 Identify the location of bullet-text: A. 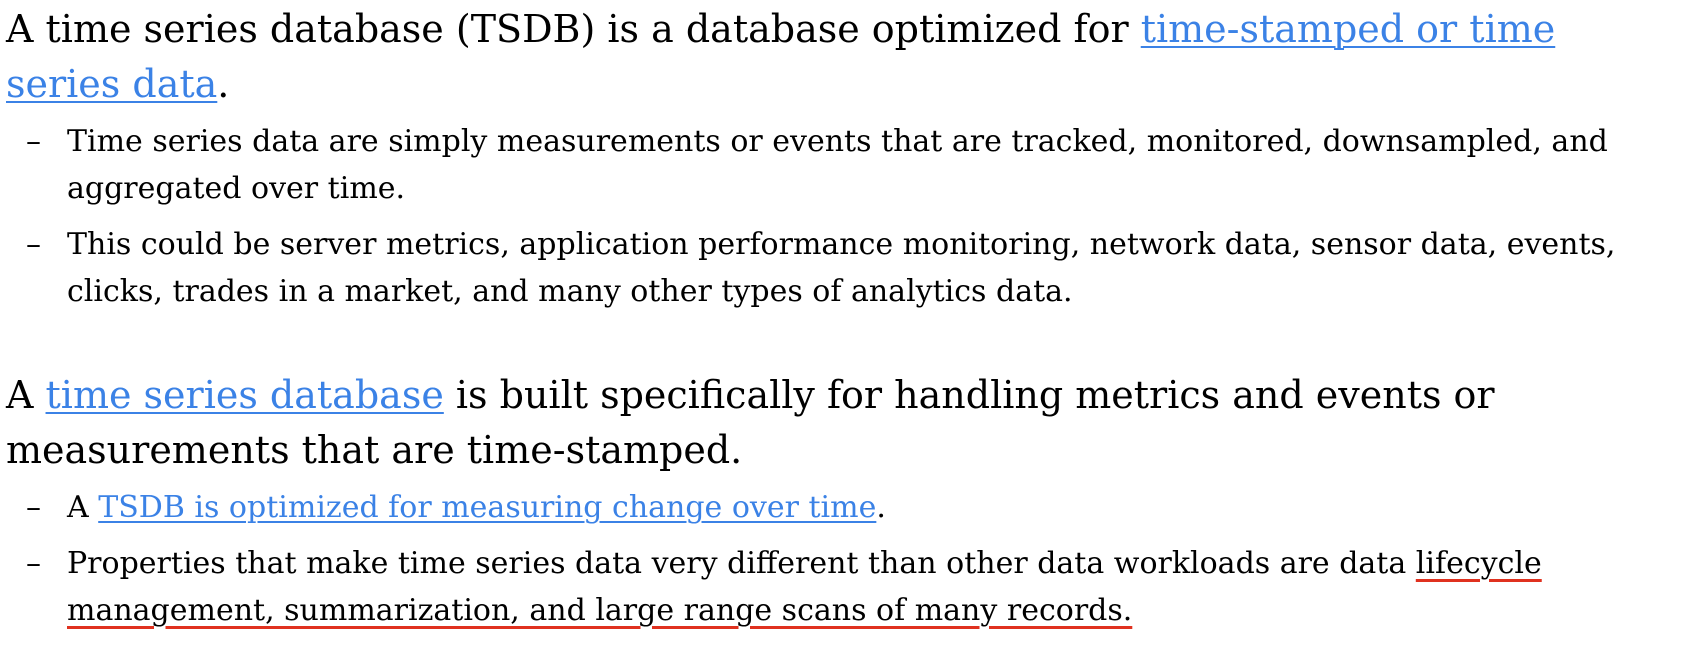
(83, 507).